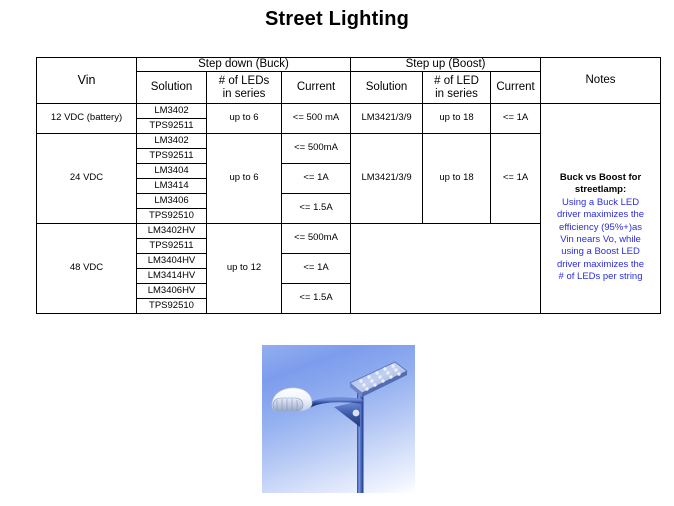 The height and width of the screenshot is (506, 674). Describe the element at coordinates (171, 231) in the screenshot. I see `cell-buck-solution-2-0: LM3402HV` at that location.